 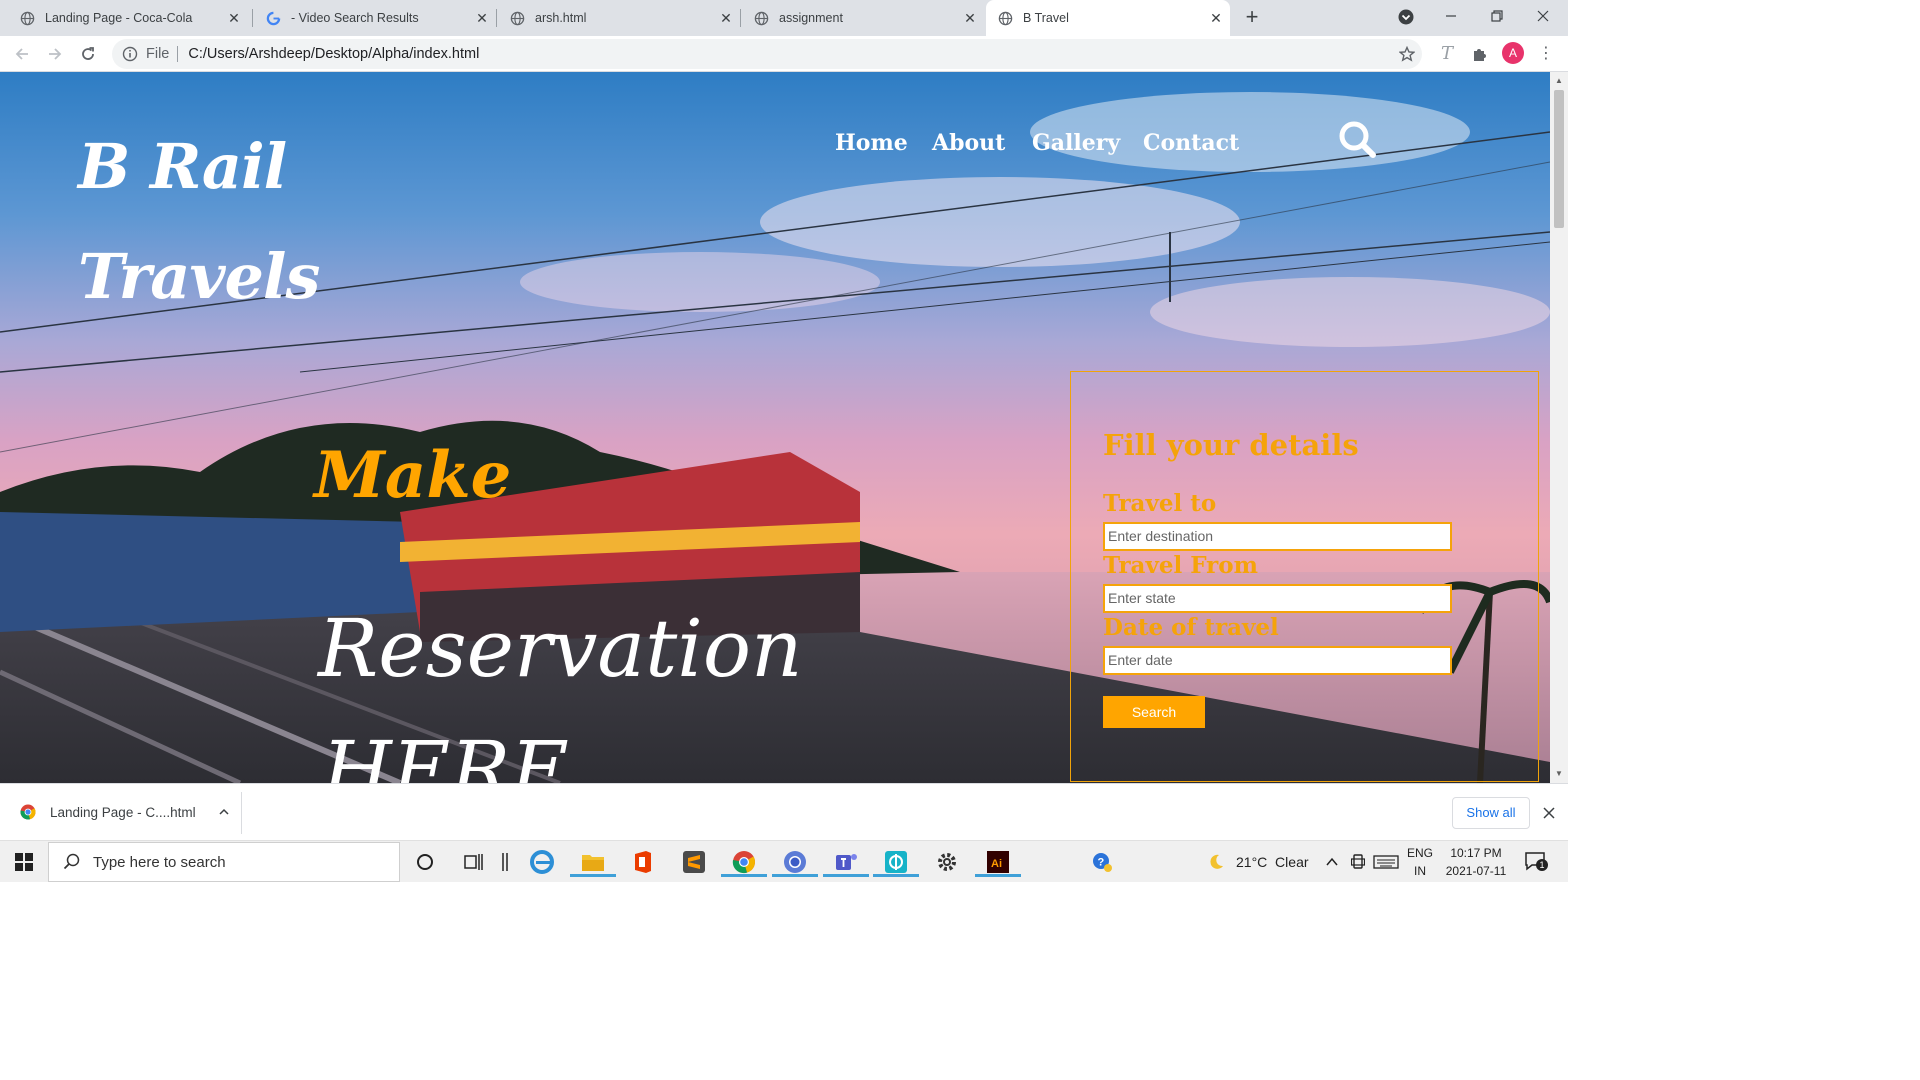 I want to click on restore-button, so click(x=1497, y=18).